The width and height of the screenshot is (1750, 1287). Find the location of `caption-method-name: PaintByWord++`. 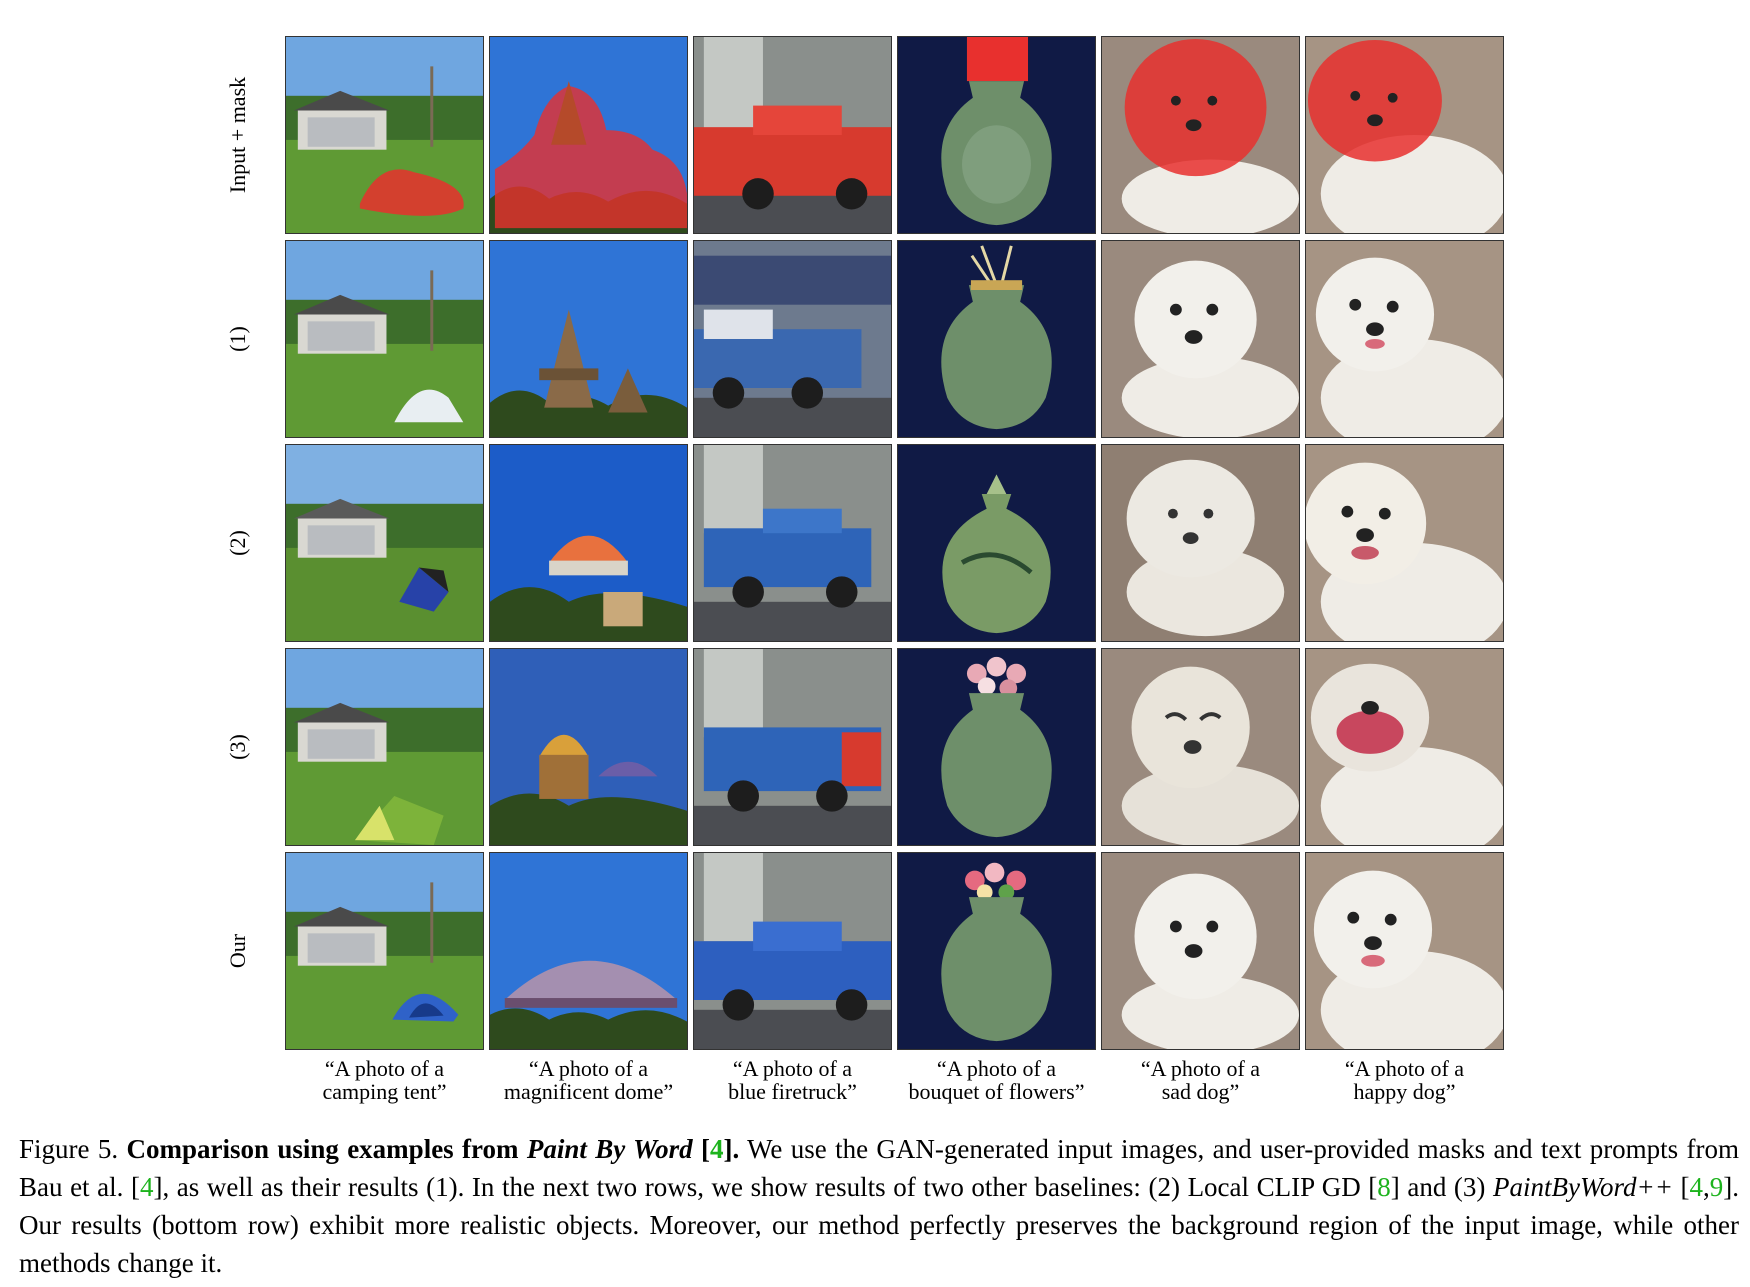

caption-method-name: PaintByWord++ is located at coordinates (1583, 1187).